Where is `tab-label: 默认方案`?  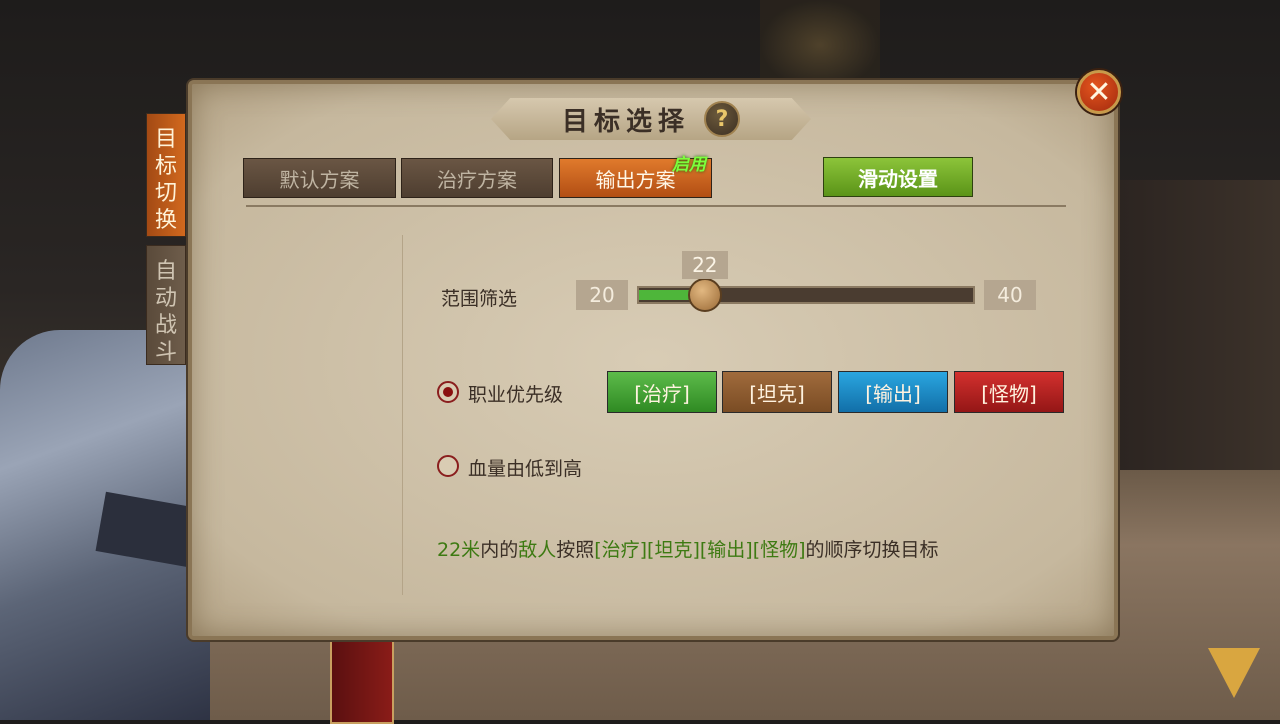
tab-label: 默认方案 is located at coordinates (319, 179).